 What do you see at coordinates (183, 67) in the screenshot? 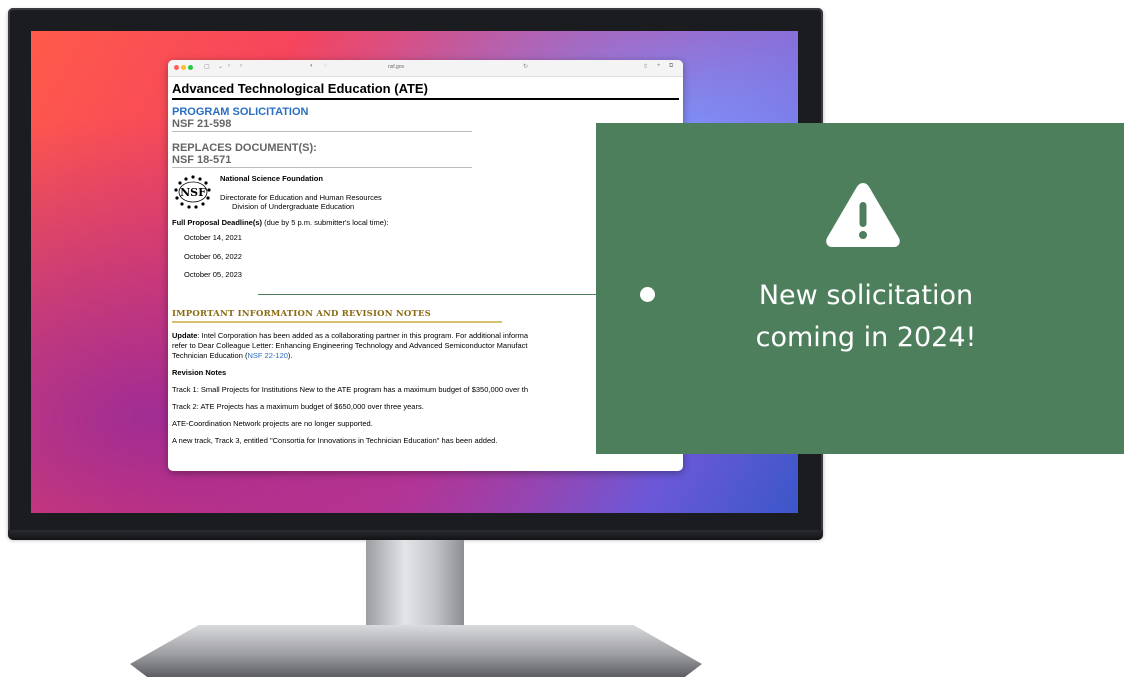
I see `minimize-window-button` at bounding box center [183, 67].